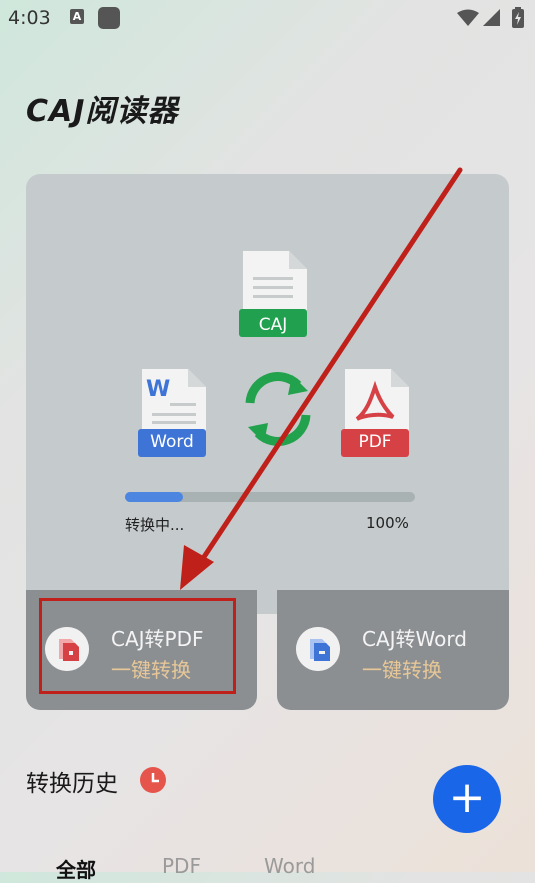 The image size is (535, 883). What do you see at coordinates (102, 111) in the screenshot?
I see `app-title: CAJ阅读器` at bounding box center [102, 111].